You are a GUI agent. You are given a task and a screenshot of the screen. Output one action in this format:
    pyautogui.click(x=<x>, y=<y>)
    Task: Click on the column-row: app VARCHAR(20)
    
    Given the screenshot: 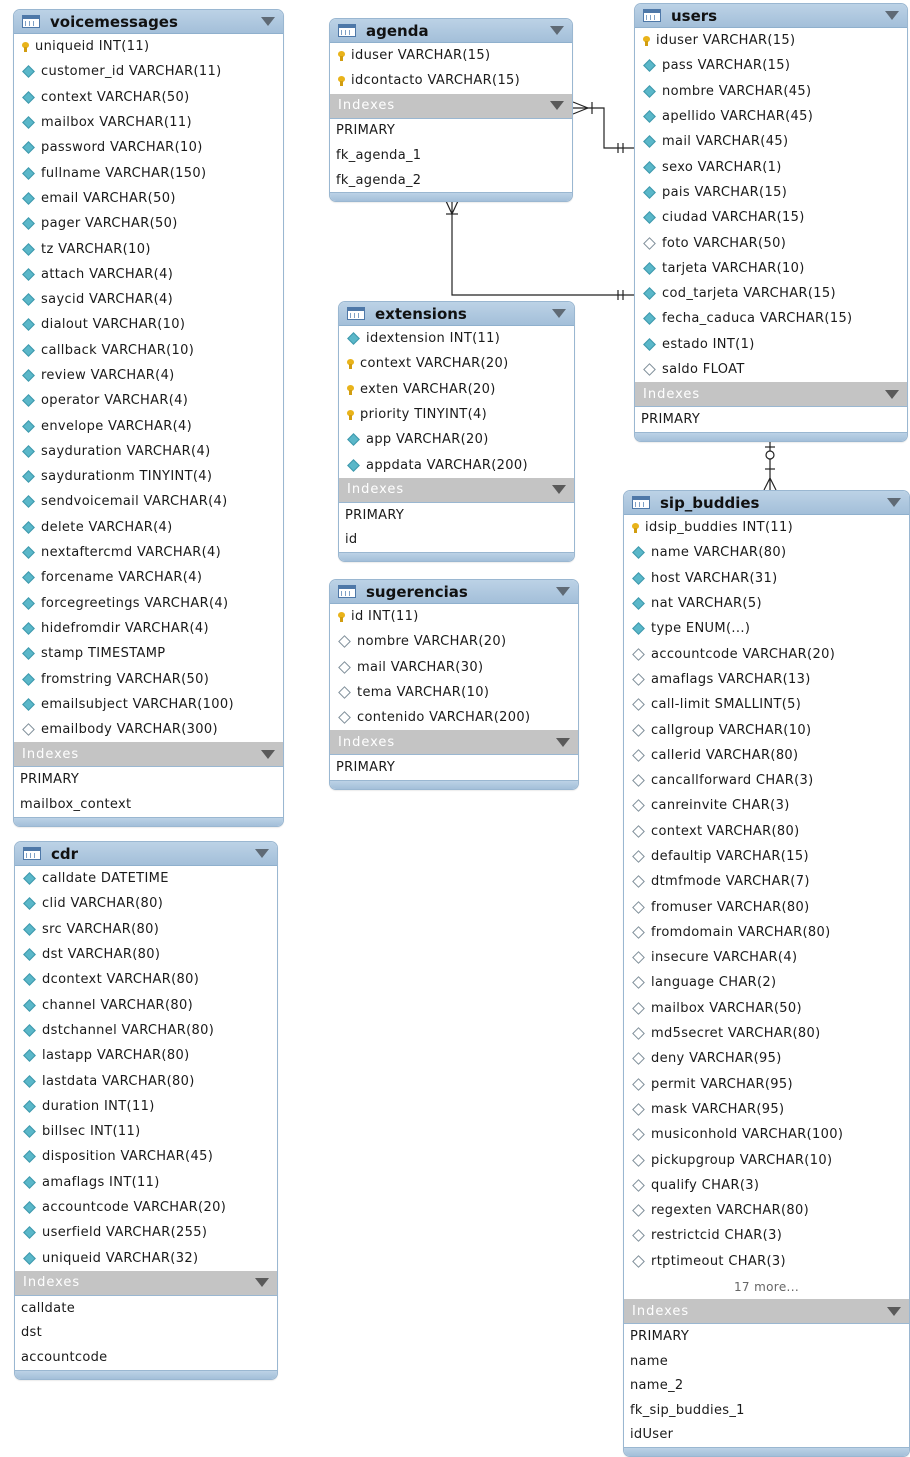 What is the action you would take?
    pyautogui.click(x=456, y=439)
    